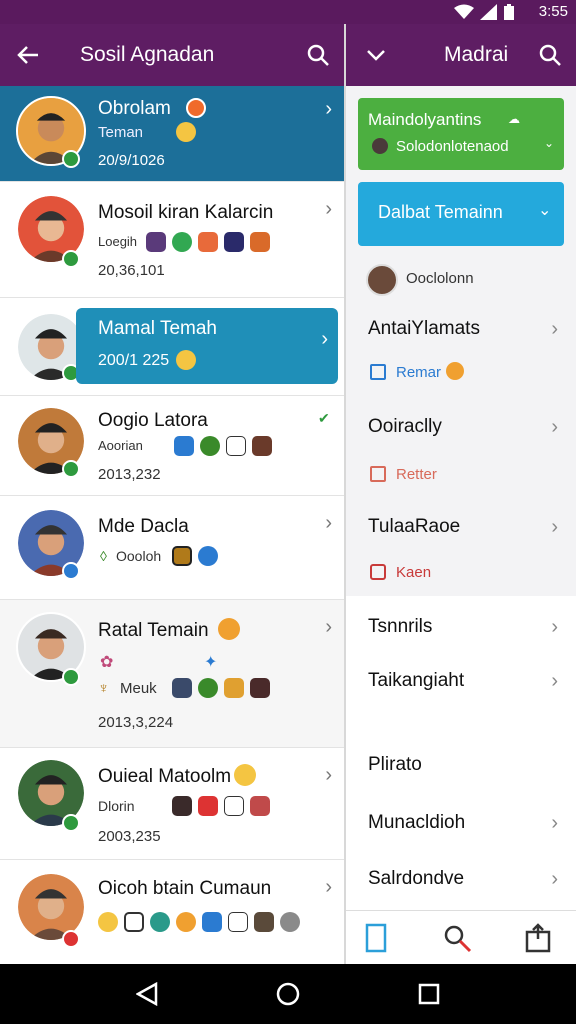  I want to click on menu-item-label: Tsnnrils, so click(400, 627).